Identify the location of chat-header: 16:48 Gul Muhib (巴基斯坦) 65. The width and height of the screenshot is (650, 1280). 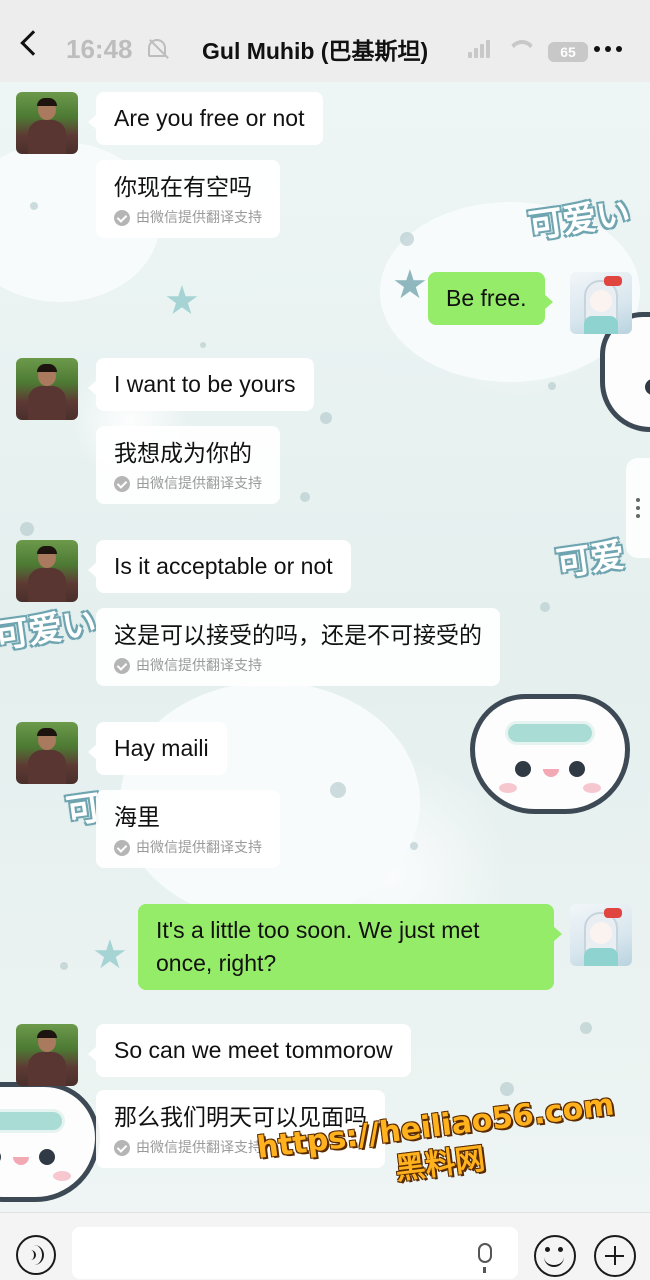
(325, 41).